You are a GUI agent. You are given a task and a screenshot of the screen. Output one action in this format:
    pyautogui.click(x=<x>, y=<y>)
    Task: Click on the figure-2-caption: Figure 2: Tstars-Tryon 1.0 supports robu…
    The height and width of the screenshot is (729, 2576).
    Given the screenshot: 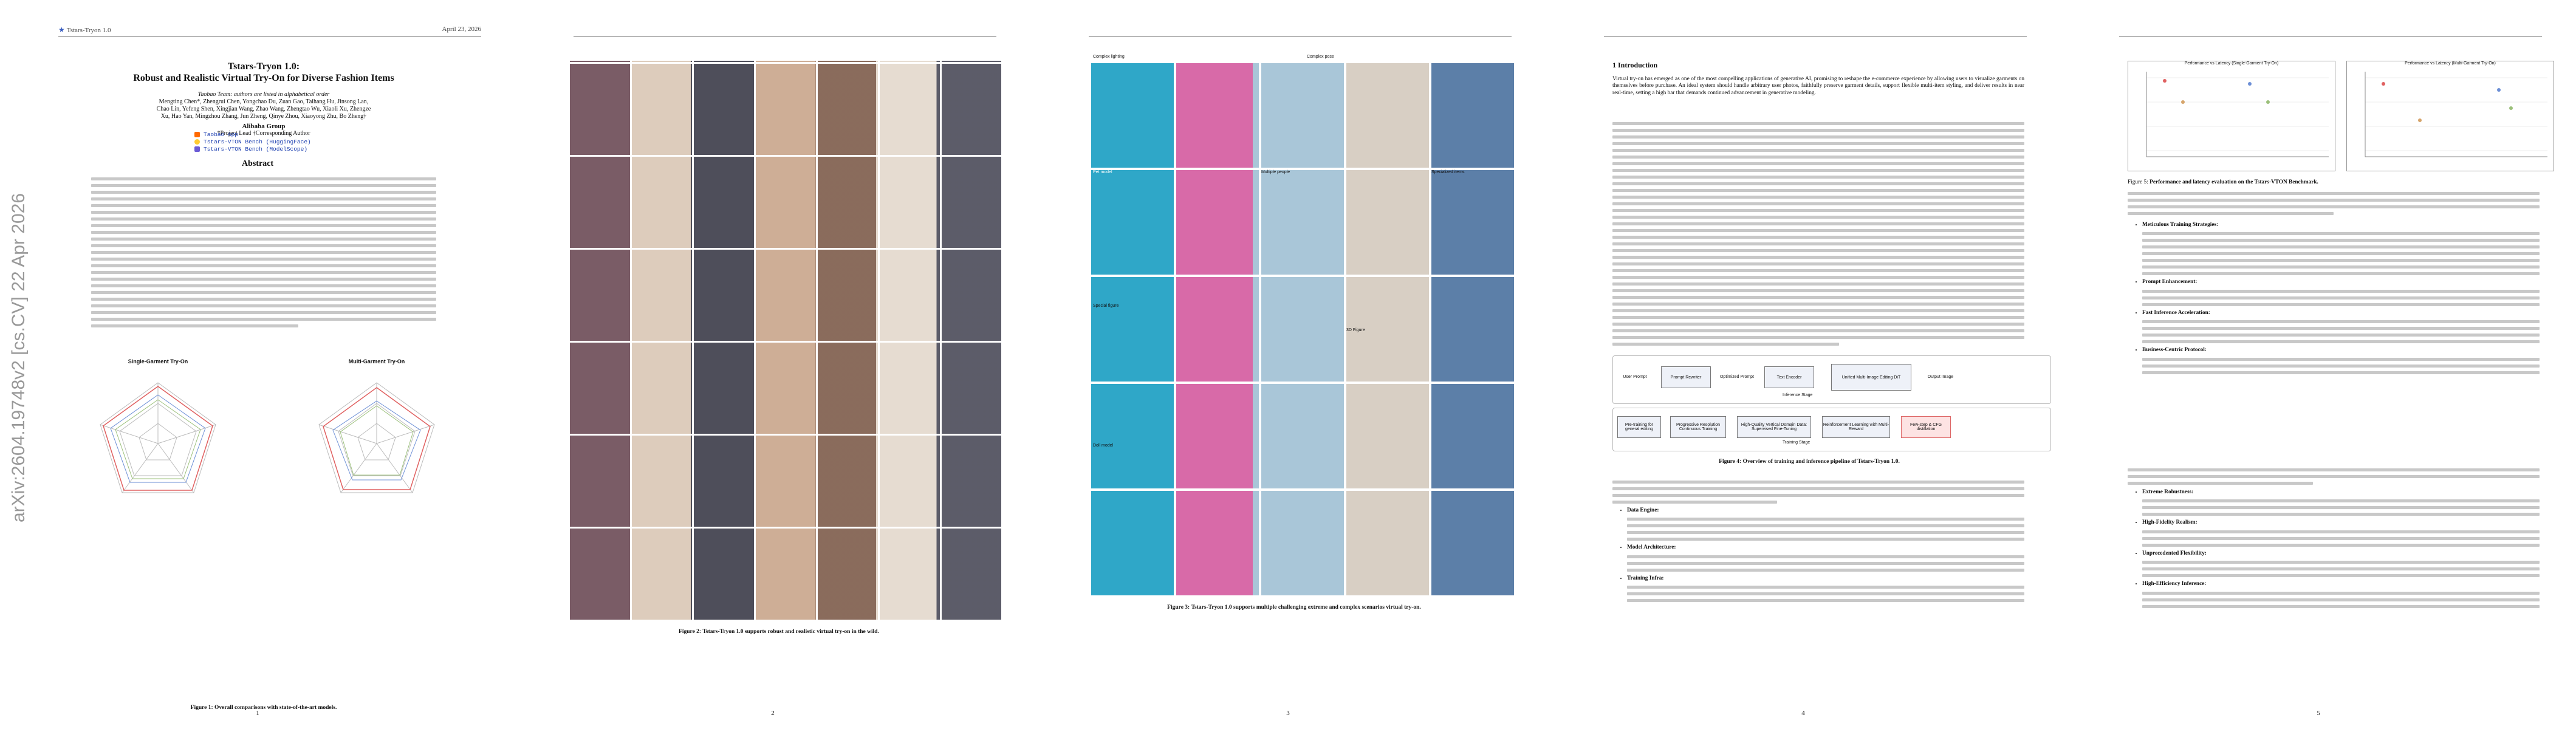 What is the action you would take?
    pyautogui.click(x=779, y=632)
    